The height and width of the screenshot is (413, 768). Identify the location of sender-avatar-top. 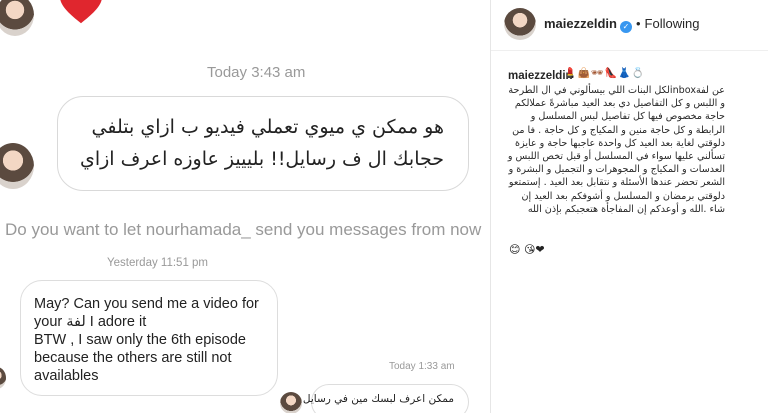
(17, 18).